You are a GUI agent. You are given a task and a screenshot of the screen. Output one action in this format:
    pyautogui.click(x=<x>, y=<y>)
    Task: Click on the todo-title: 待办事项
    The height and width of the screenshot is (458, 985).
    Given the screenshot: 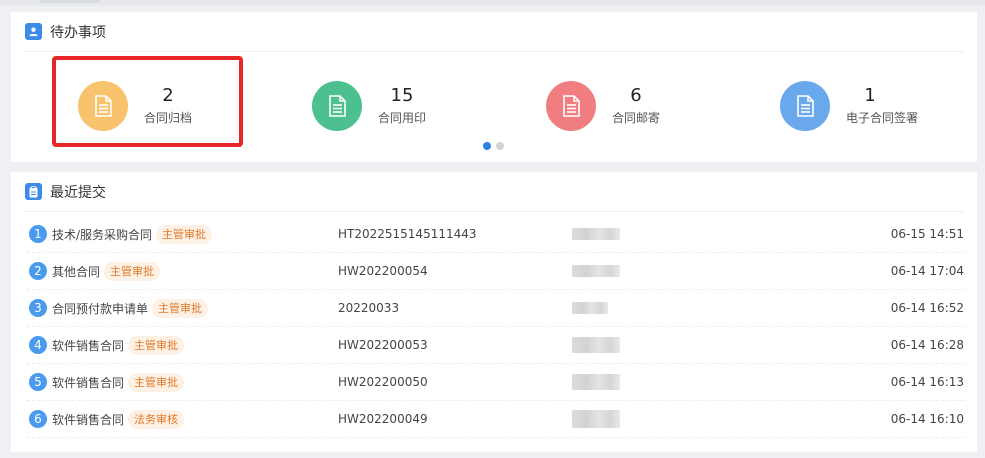 What is the action you would take?
    pyautogui.click(x=78, y=32)
    